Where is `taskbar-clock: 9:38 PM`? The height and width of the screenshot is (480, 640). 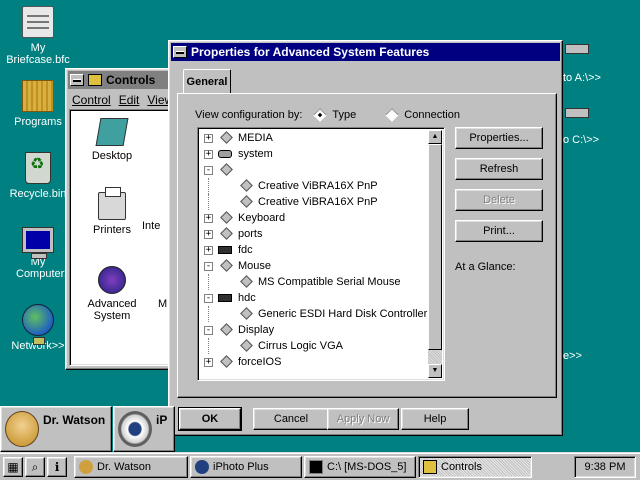
taskbar-clock: 9:38 PM is located at coordinates (605, 467).